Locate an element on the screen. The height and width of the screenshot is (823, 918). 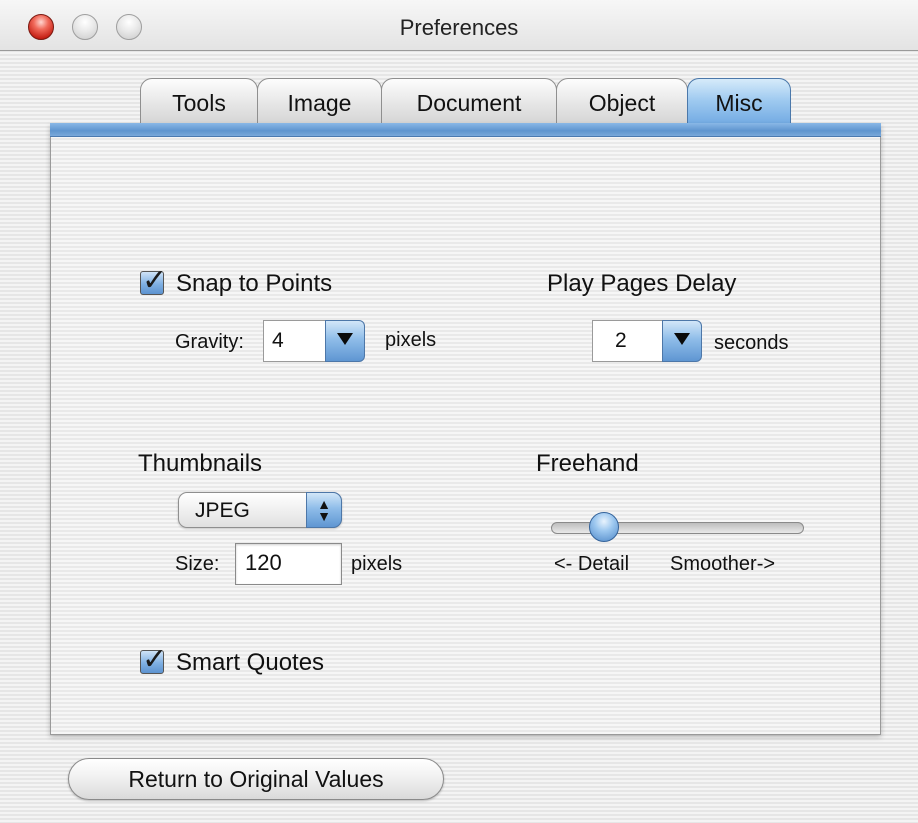
window-title: Preferences is located at coordinates (459, 27).